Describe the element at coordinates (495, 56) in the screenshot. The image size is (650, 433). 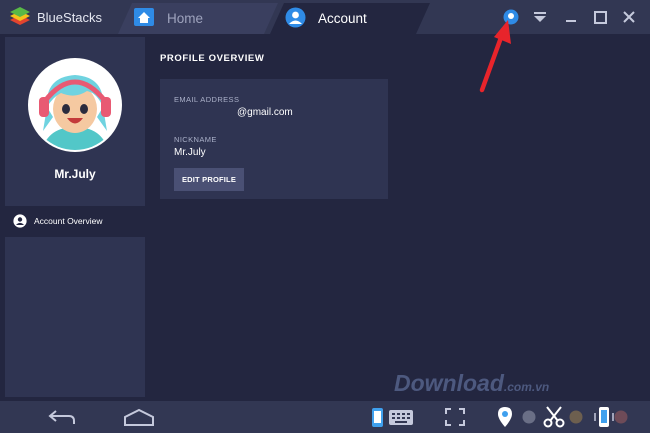
I see `annotation-arrow-icon` at that location.